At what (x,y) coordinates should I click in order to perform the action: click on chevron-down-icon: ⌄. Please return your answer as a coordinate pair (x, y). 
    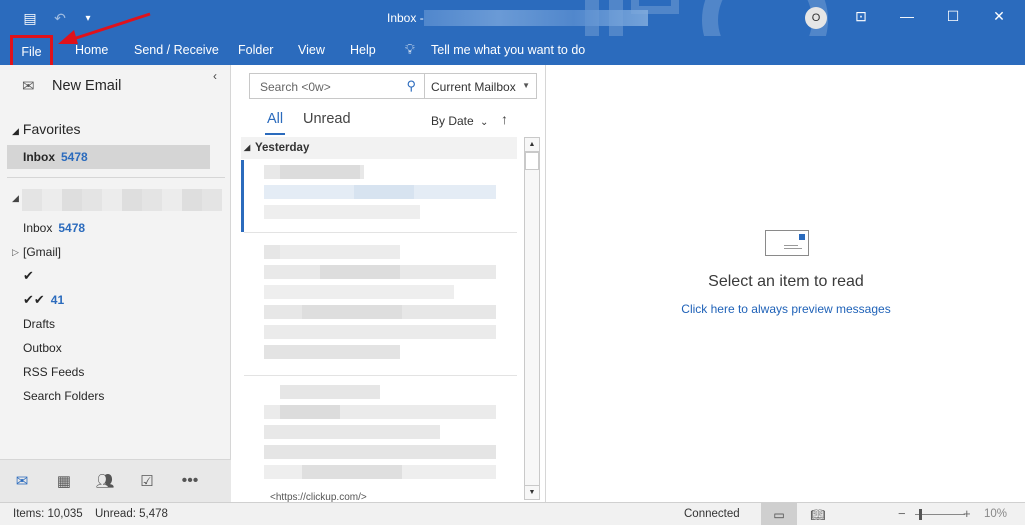
    Looking at the image, I should click on (484, 122).